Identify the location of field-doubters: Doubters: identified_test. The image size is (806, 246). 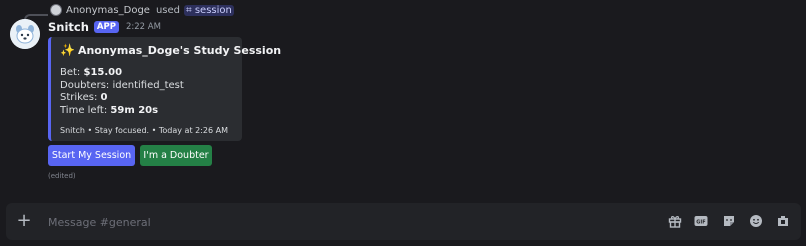
(147, 86).